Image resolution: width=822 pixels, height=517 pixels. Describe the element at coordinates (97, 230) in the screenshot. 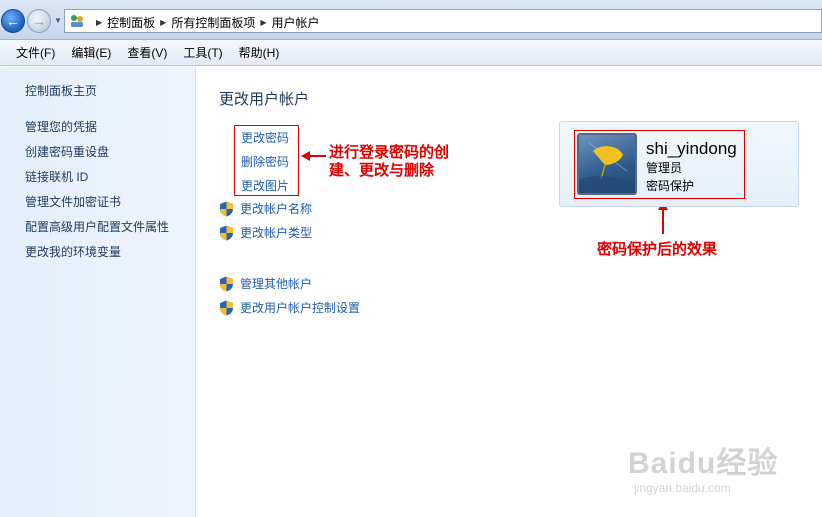

I see `sidebar-item-advanced-profile: 配置高级用户配置文件属性` at that location.